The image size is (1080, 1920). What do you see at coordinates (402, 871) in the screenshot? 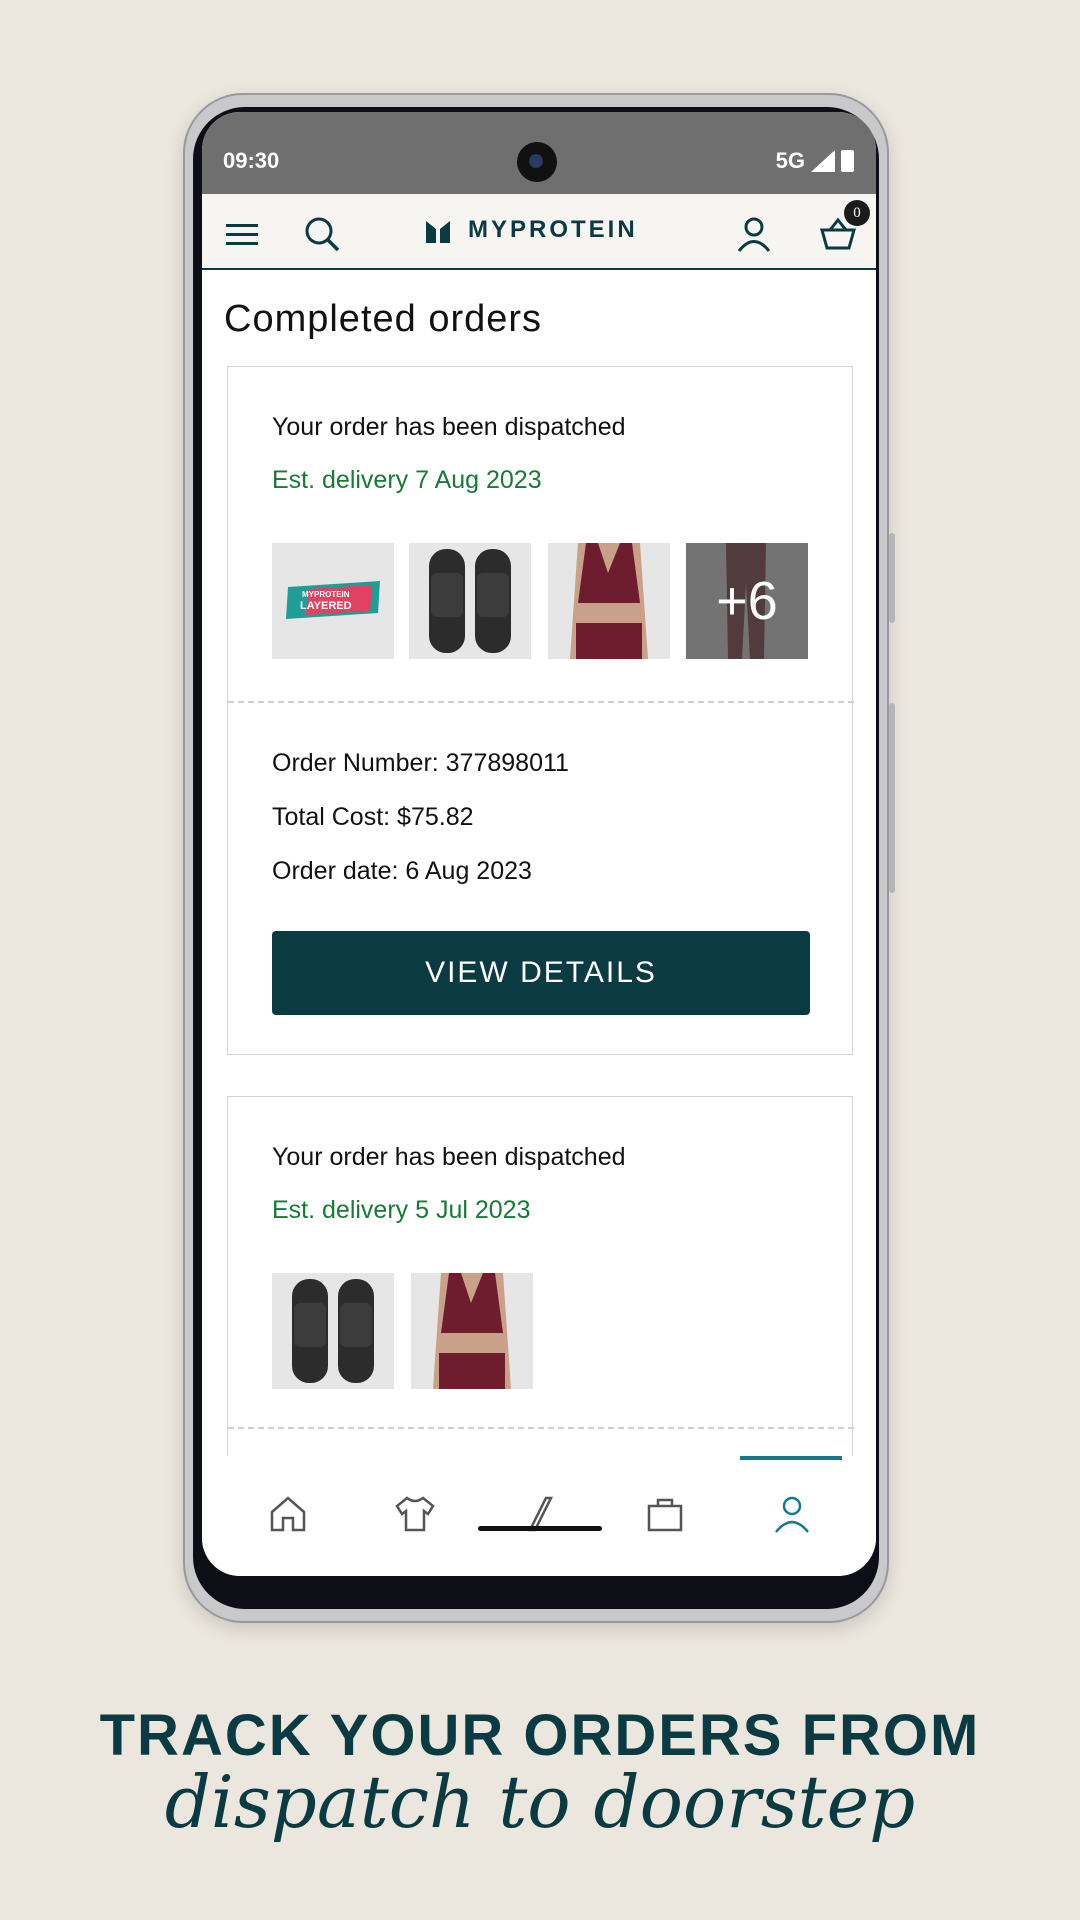
I see `order-date: Order date: 6 Aug 2023` at bounding box center [402, 871].